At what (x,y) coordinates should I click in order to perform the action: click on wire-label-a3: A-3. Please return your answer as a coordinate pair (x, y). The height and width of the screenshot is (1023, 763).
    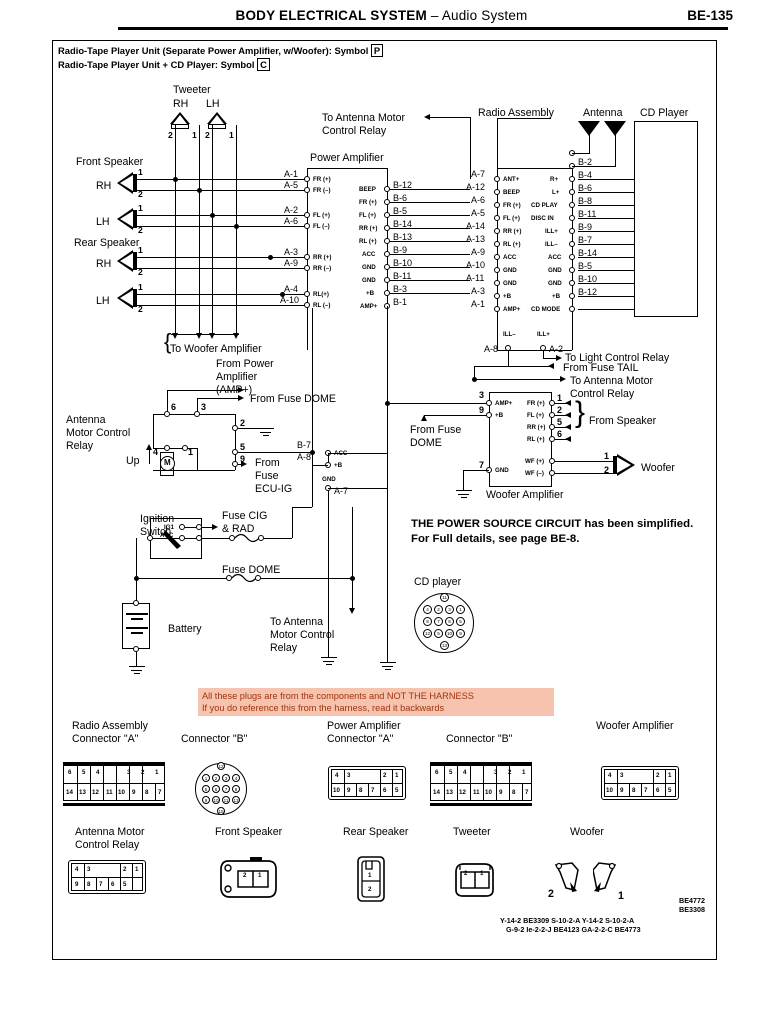
    Looking at the image, I should click on (291, 252).